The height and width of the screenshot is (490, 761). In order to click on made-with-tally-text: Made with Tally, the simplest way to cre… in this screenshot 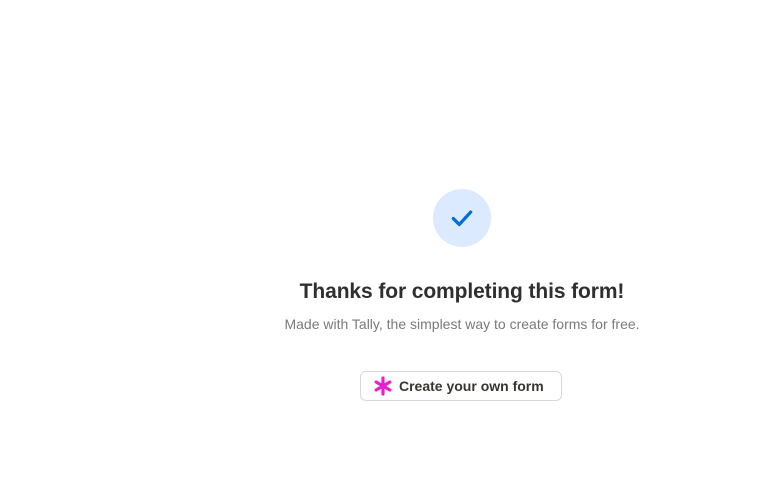, I will do `click(462, 324)`.